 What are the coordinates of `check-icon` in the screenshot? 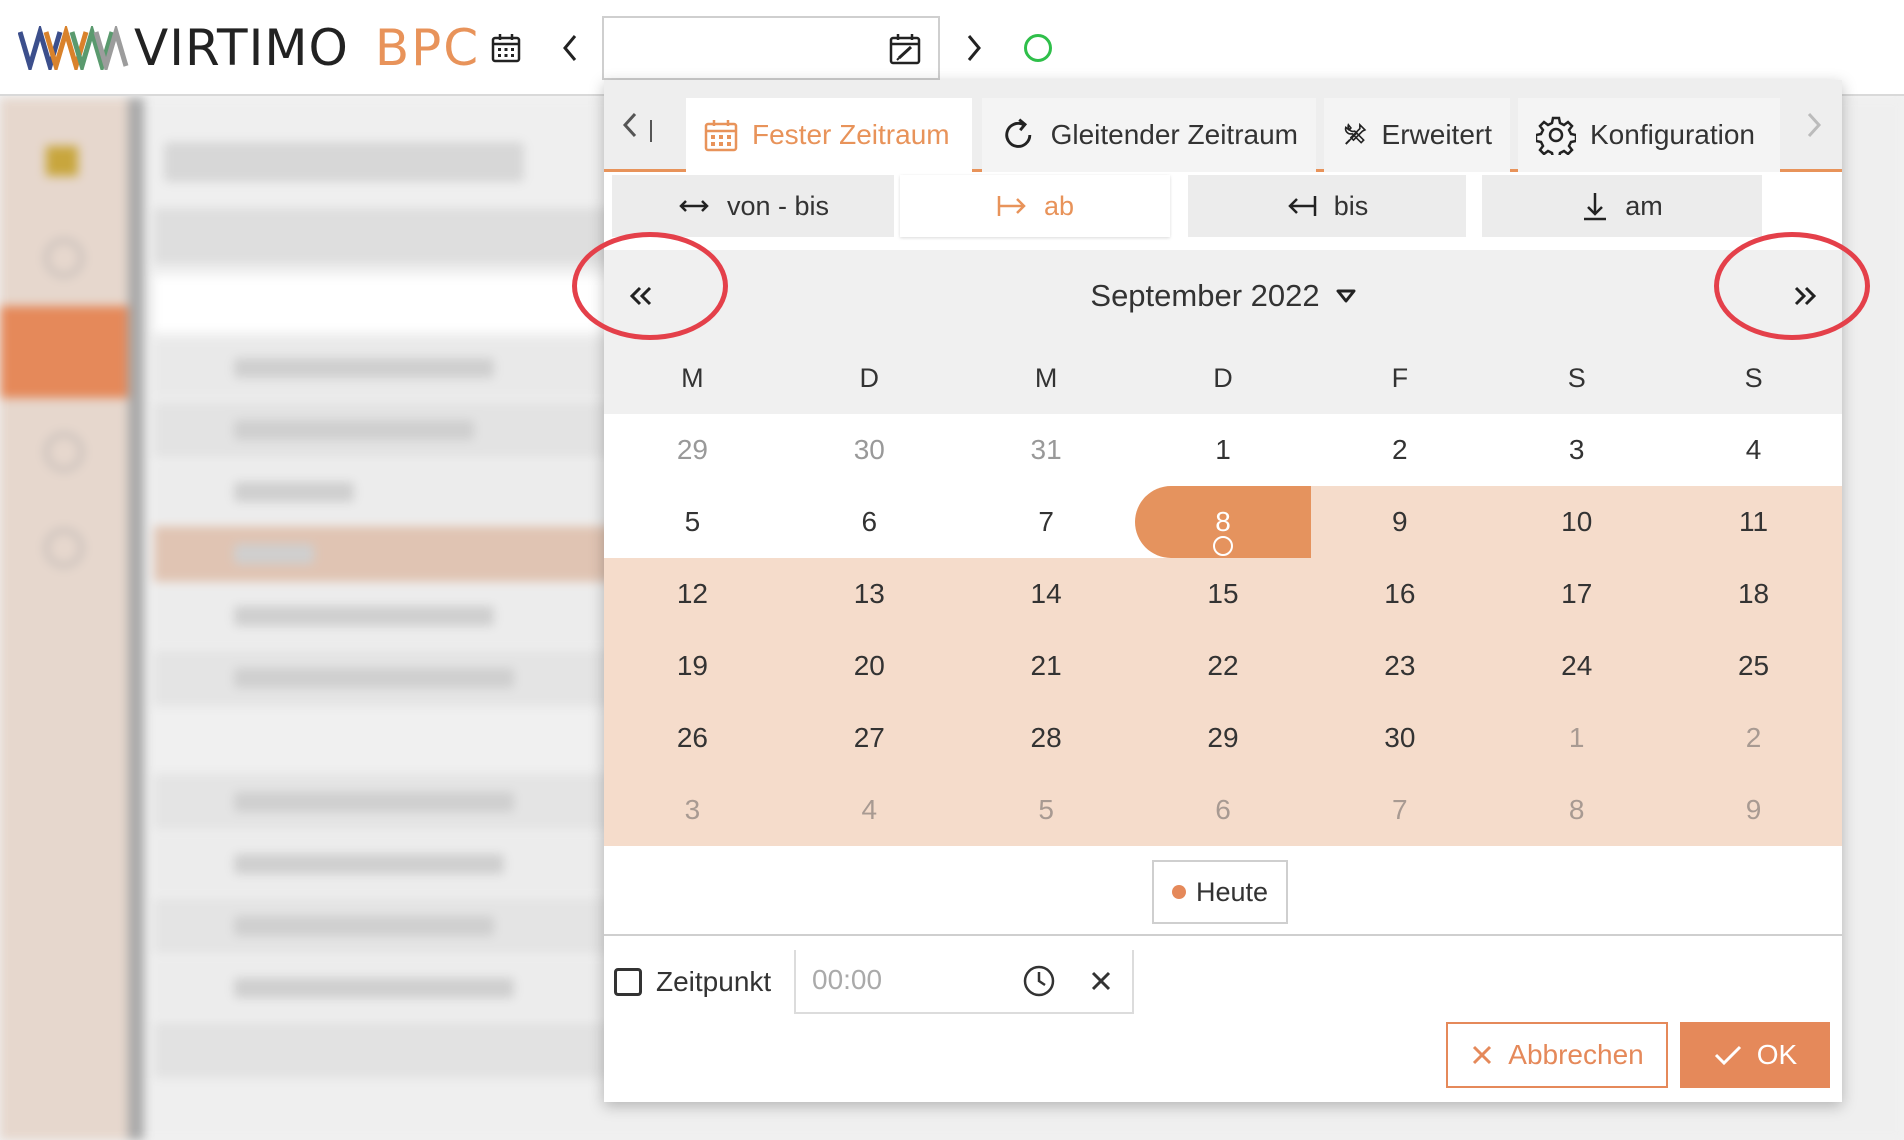 It's located at (1727, 1055).